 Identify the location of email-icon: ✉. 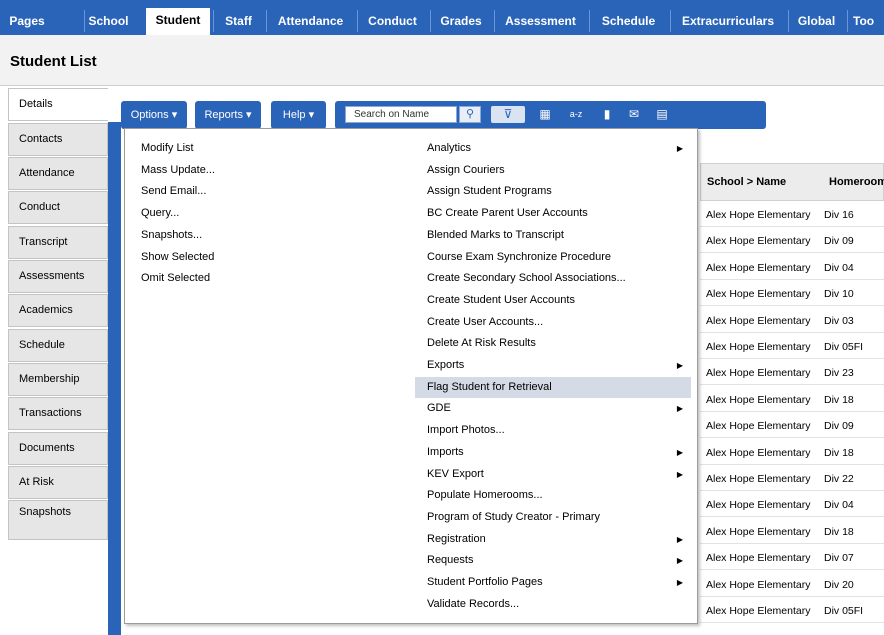
(634, 114).